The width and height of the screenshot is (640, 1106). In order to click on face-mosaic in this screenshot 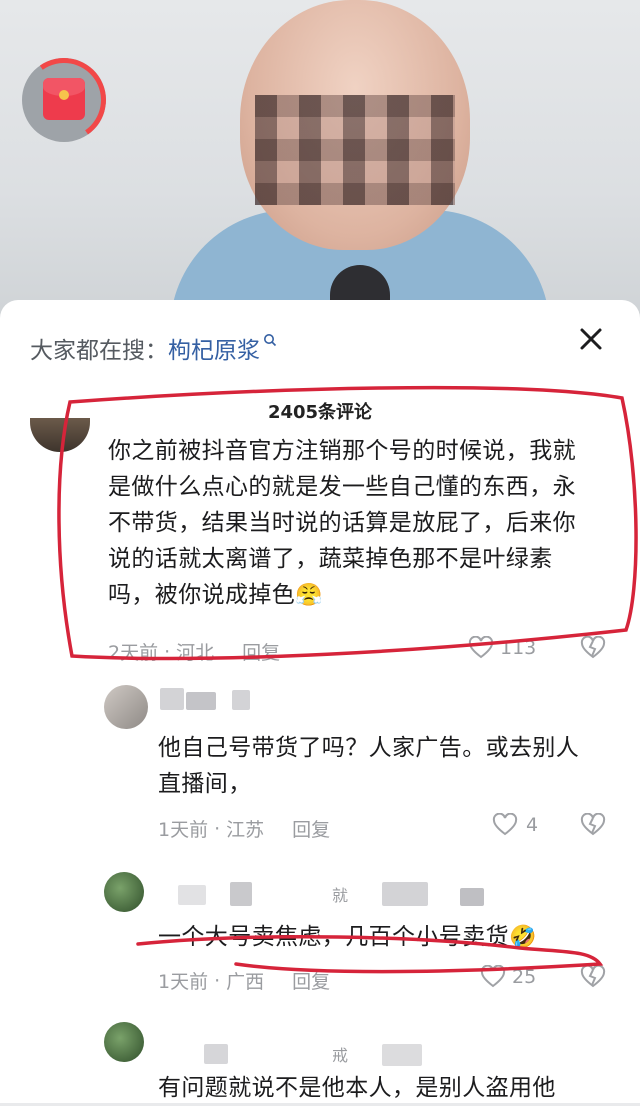, I will do `click(355, 150)`.